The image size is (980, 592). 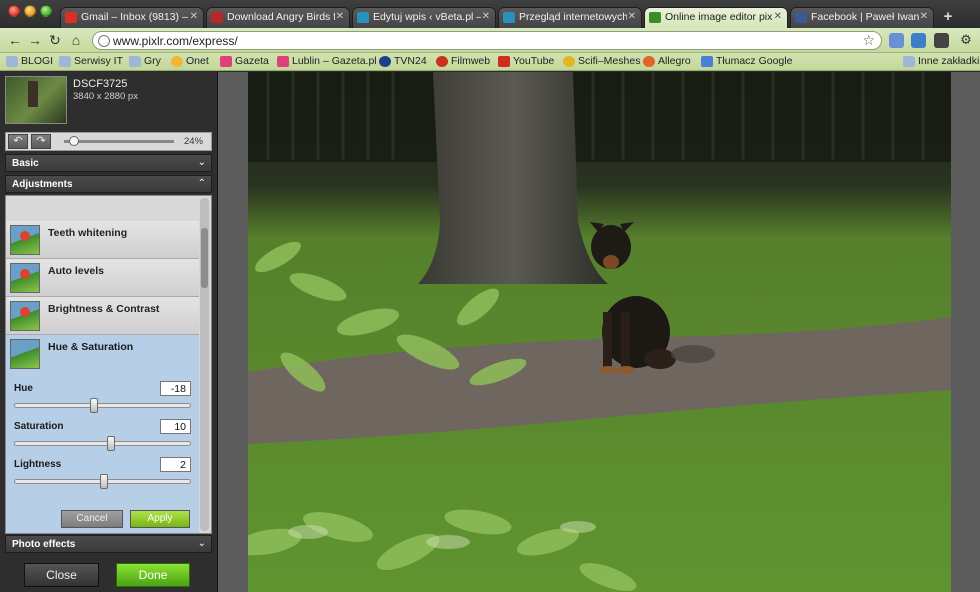 What do you see at coordinates (487, 40) in the screenshot?
I see `address-bar: www.pixlr.com/express/ ☆` at bounding box center [487, 40].